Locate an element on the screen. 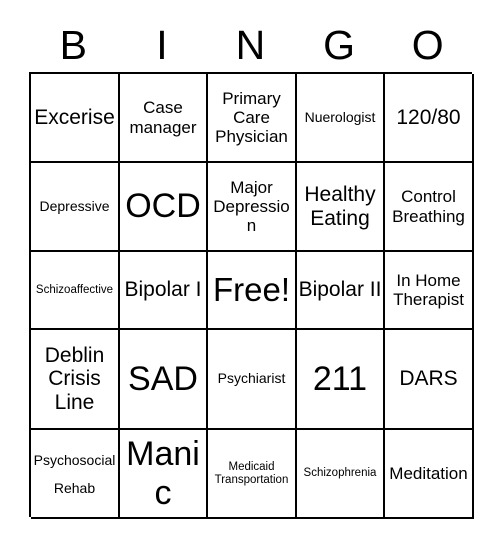  header-letter-o: O is located at coordinates (427, 44).